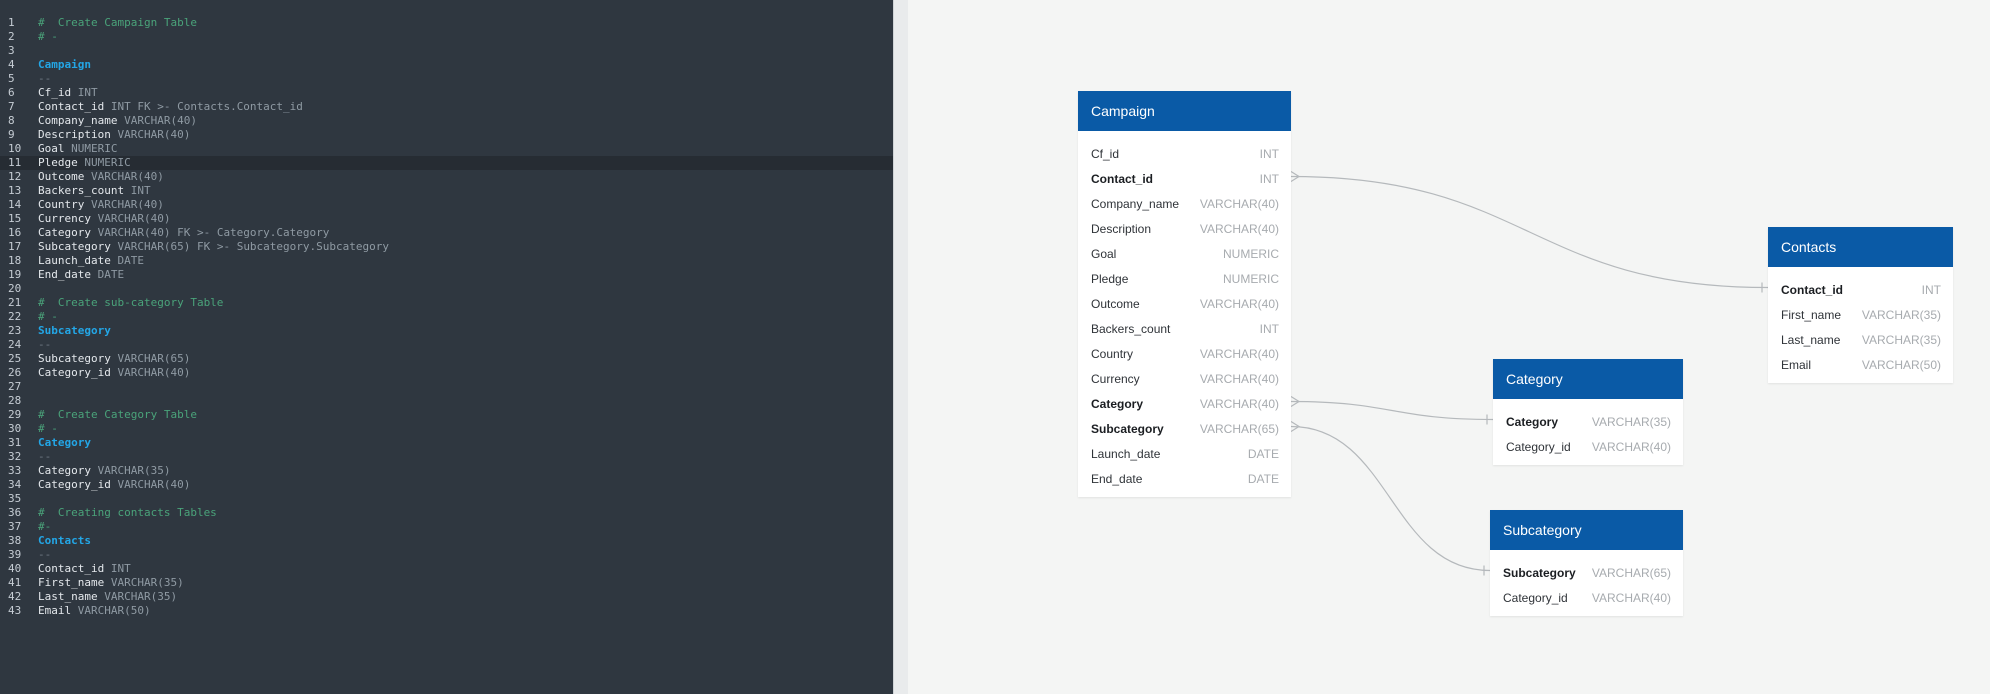 The height and width of the screenshot is (694, 1990). I want to click on column-row: First_name VARCHAR(35), so click(1860, 314).